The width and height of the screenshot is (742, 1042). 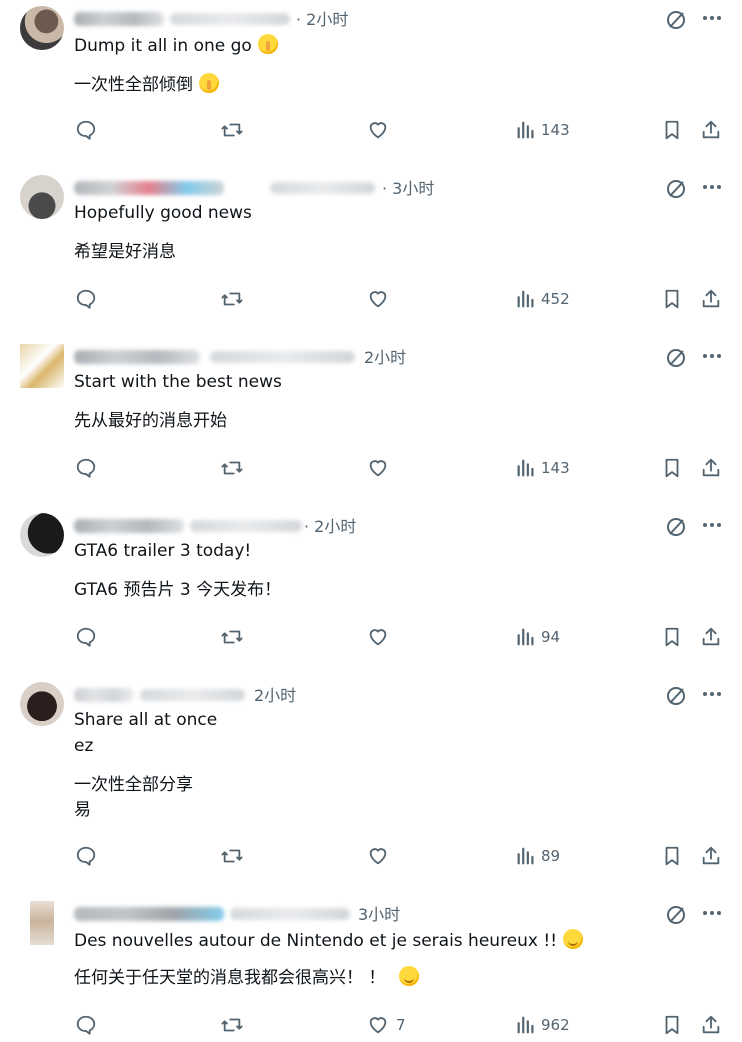 What do you see at coordinates (555, 130) in the screenshot?
I see `views-count: 143` at bounding box center [555, 130].